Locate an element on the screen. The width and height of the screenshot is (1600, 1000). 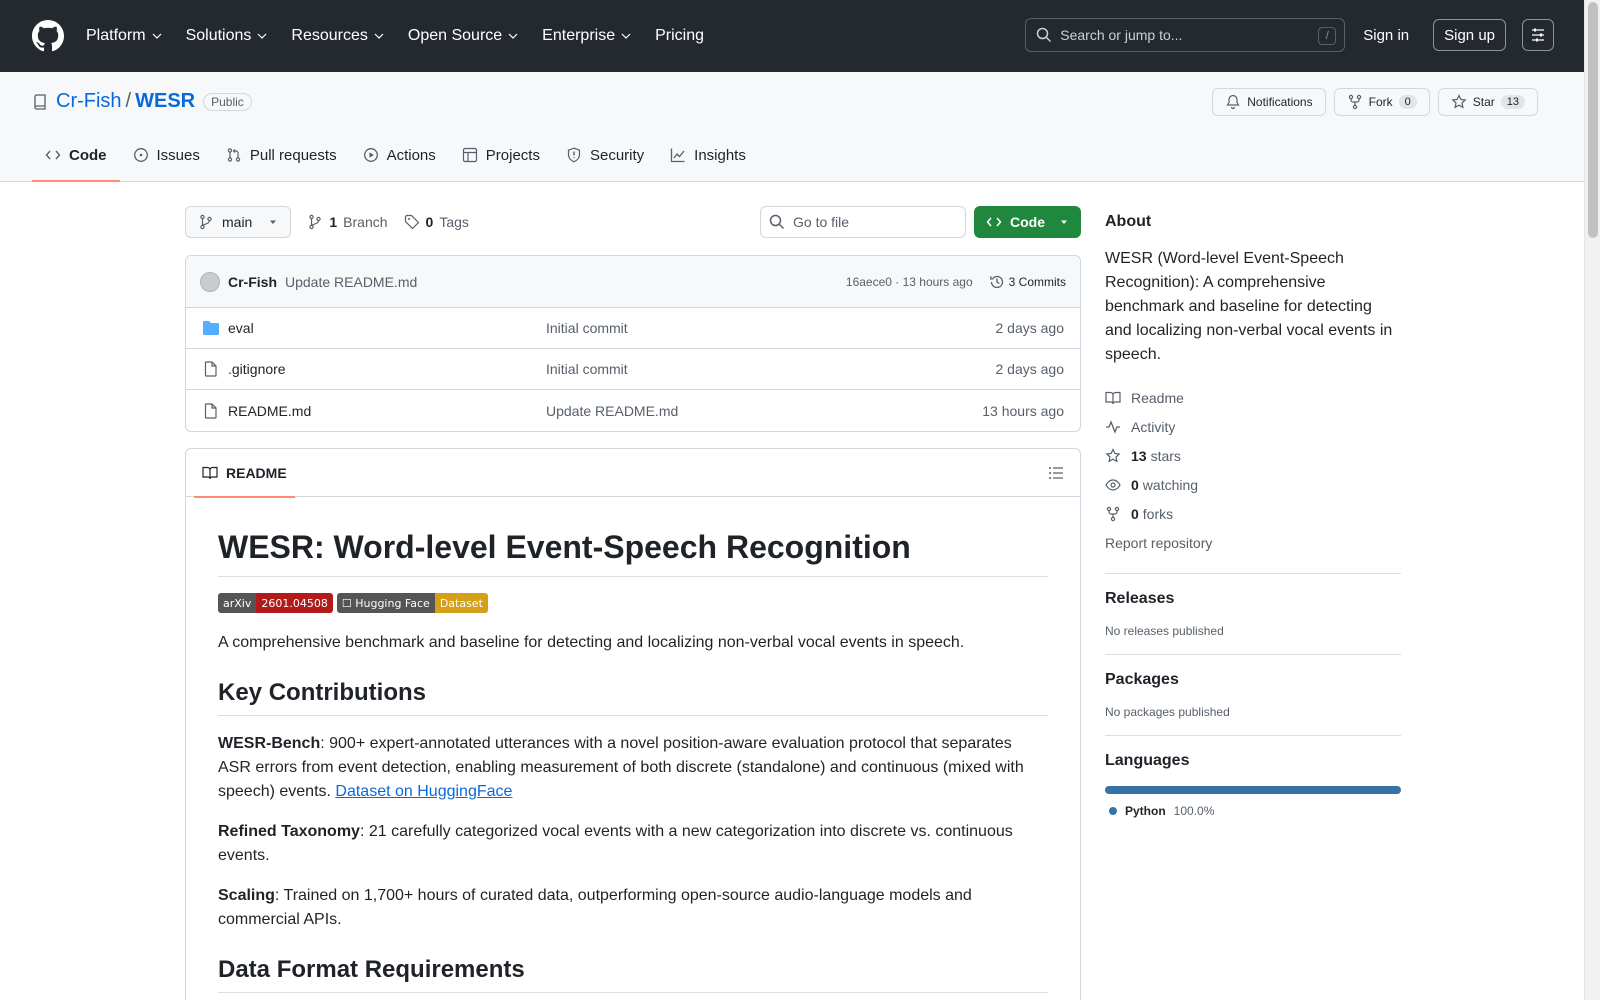
repo-actions: Notifications Fork 0 Star 13 is located at coordinates (1375, 102).